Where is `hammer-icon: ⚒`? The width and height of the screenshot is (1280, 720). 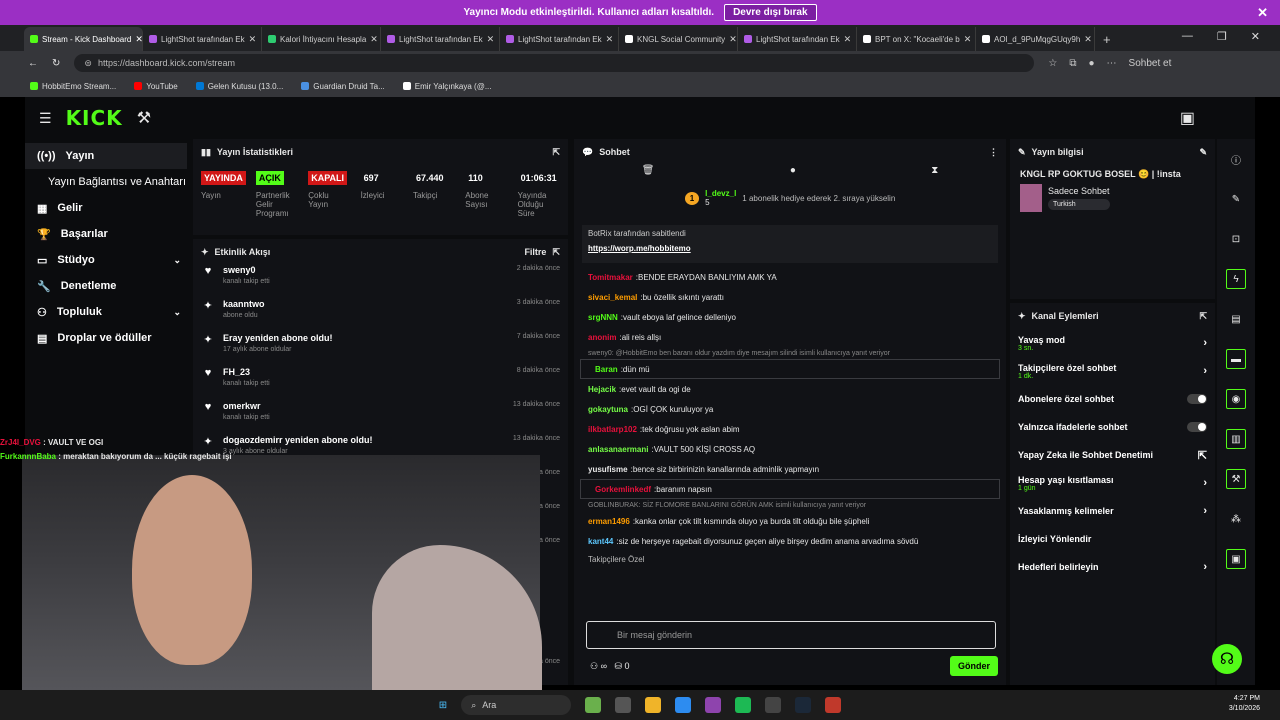
hammer-icon: ⚒ is located at coordinates (144, 118).